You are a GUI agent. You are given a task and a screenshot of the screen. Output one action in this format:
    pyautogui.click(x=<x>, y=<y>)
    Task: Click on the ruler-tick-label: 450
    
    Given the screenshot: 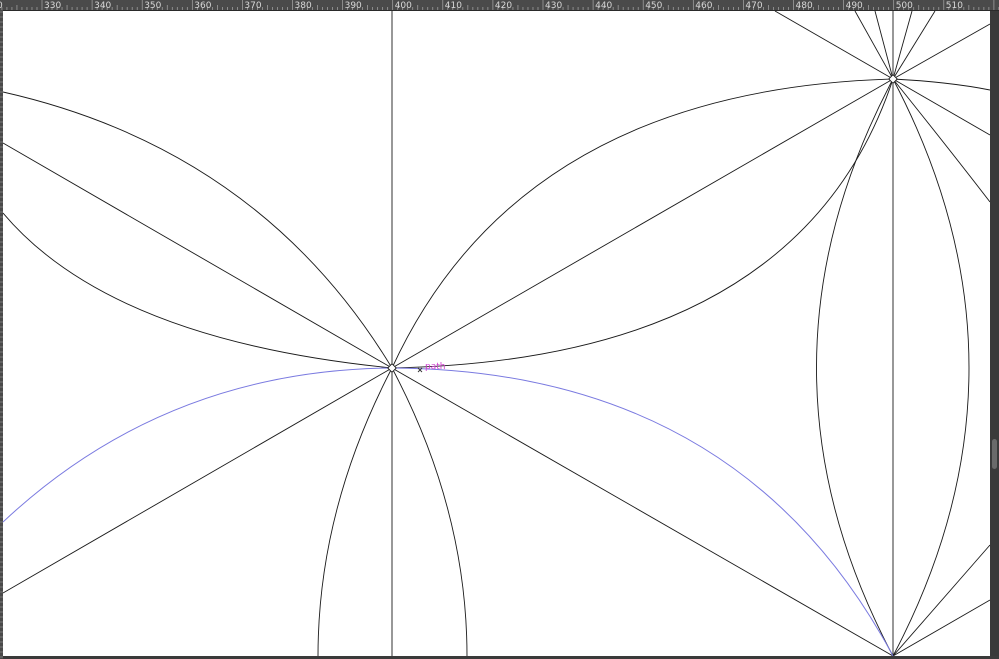 What is the action you would take?
    pyautogui.click(x=653, y=5)
    